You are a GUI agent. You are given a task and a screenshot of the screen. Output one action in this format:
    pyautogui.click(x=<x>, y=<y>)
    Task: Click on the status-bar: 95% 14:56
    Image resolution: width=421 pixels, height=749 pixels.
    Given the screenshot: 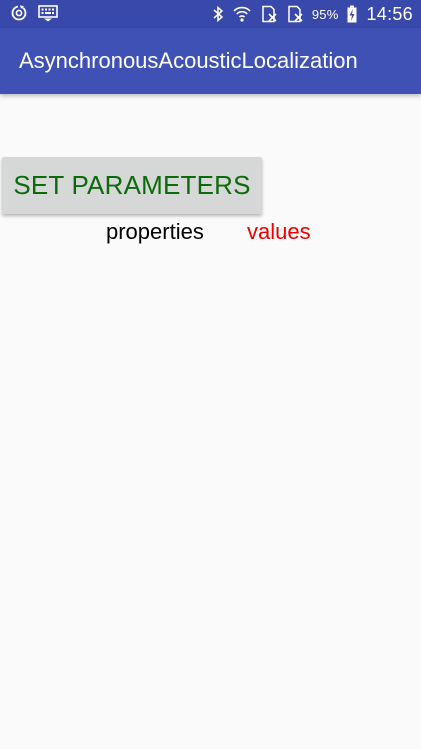 What is the action you would take?
    pyautogui.click(x=210, y=14)
    